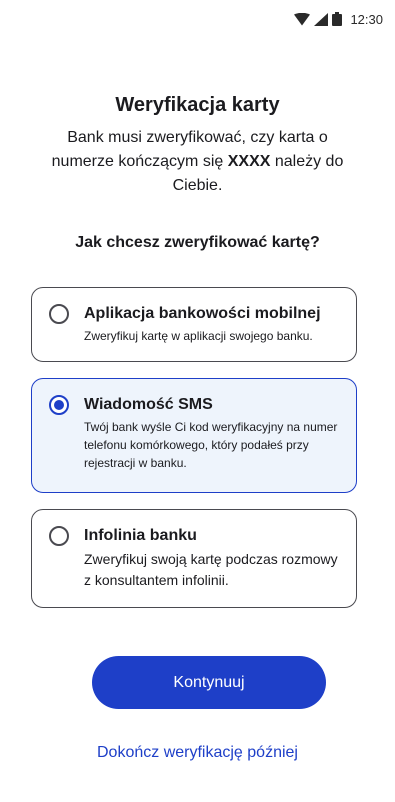 Image resolution: width=395 pixels, height=802 pixels. I want to click on verification-question: Jak chcesz zweryfikować kartę?, so click(197, 242).